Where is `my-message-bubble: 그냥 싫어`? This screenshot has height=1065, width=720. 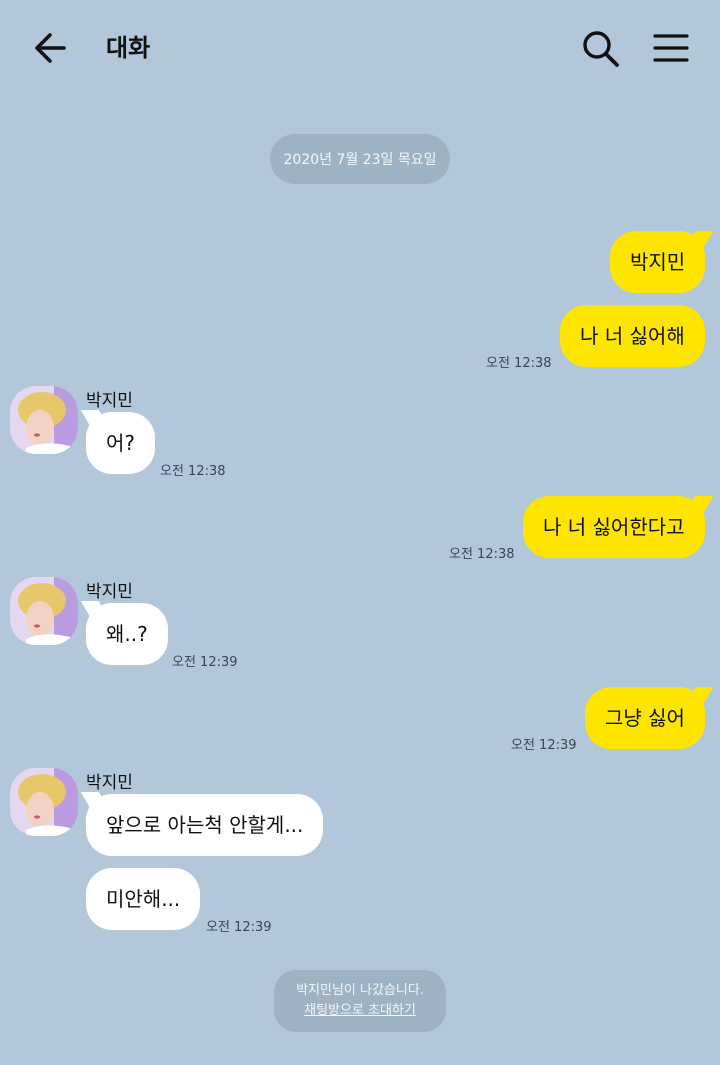 my-message-bubble: 그냥 싫어 is located at coordinates (645, 718).